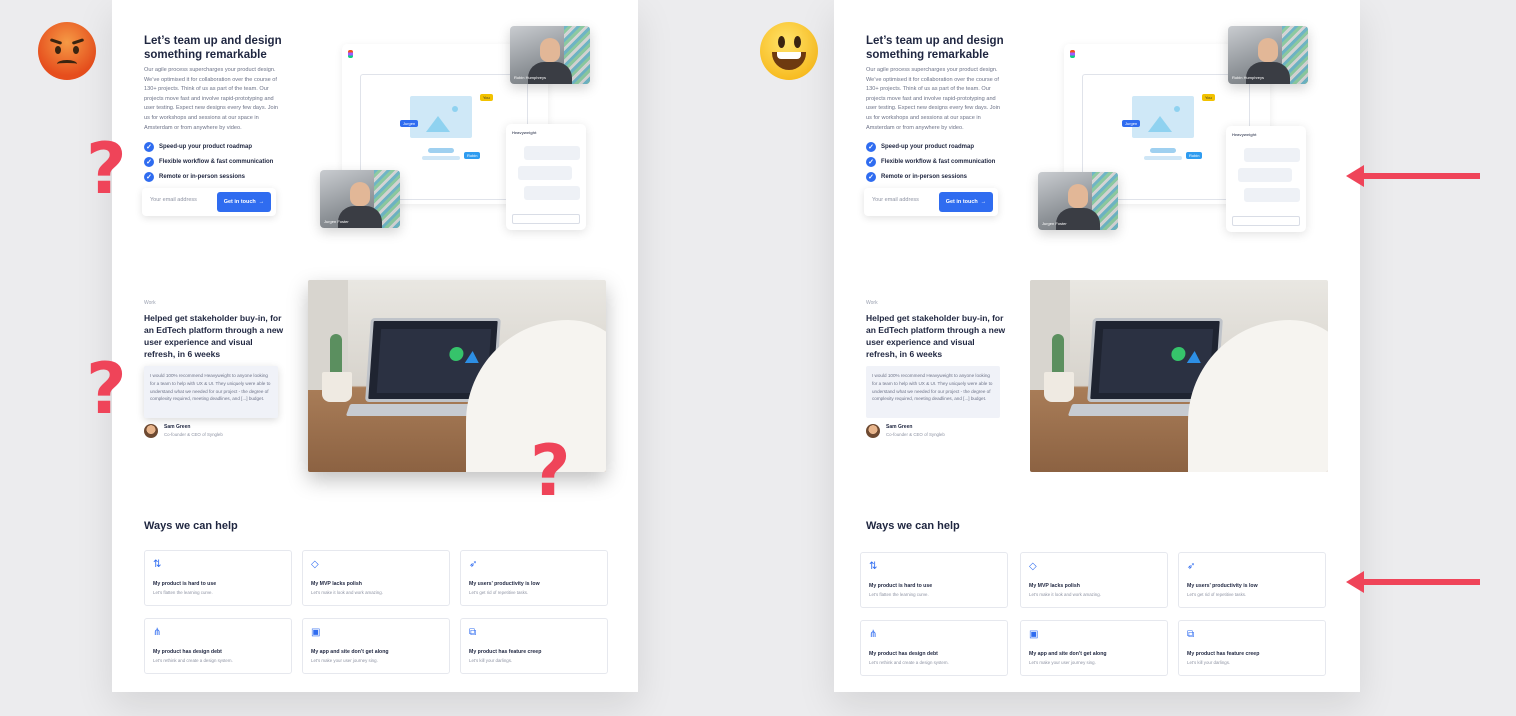 This screenshot has width=1516, height=716. What do you see at coordinates (67, 51) in the screenshot?
I see `angry-face-icon` at bounding box center [67, 51].